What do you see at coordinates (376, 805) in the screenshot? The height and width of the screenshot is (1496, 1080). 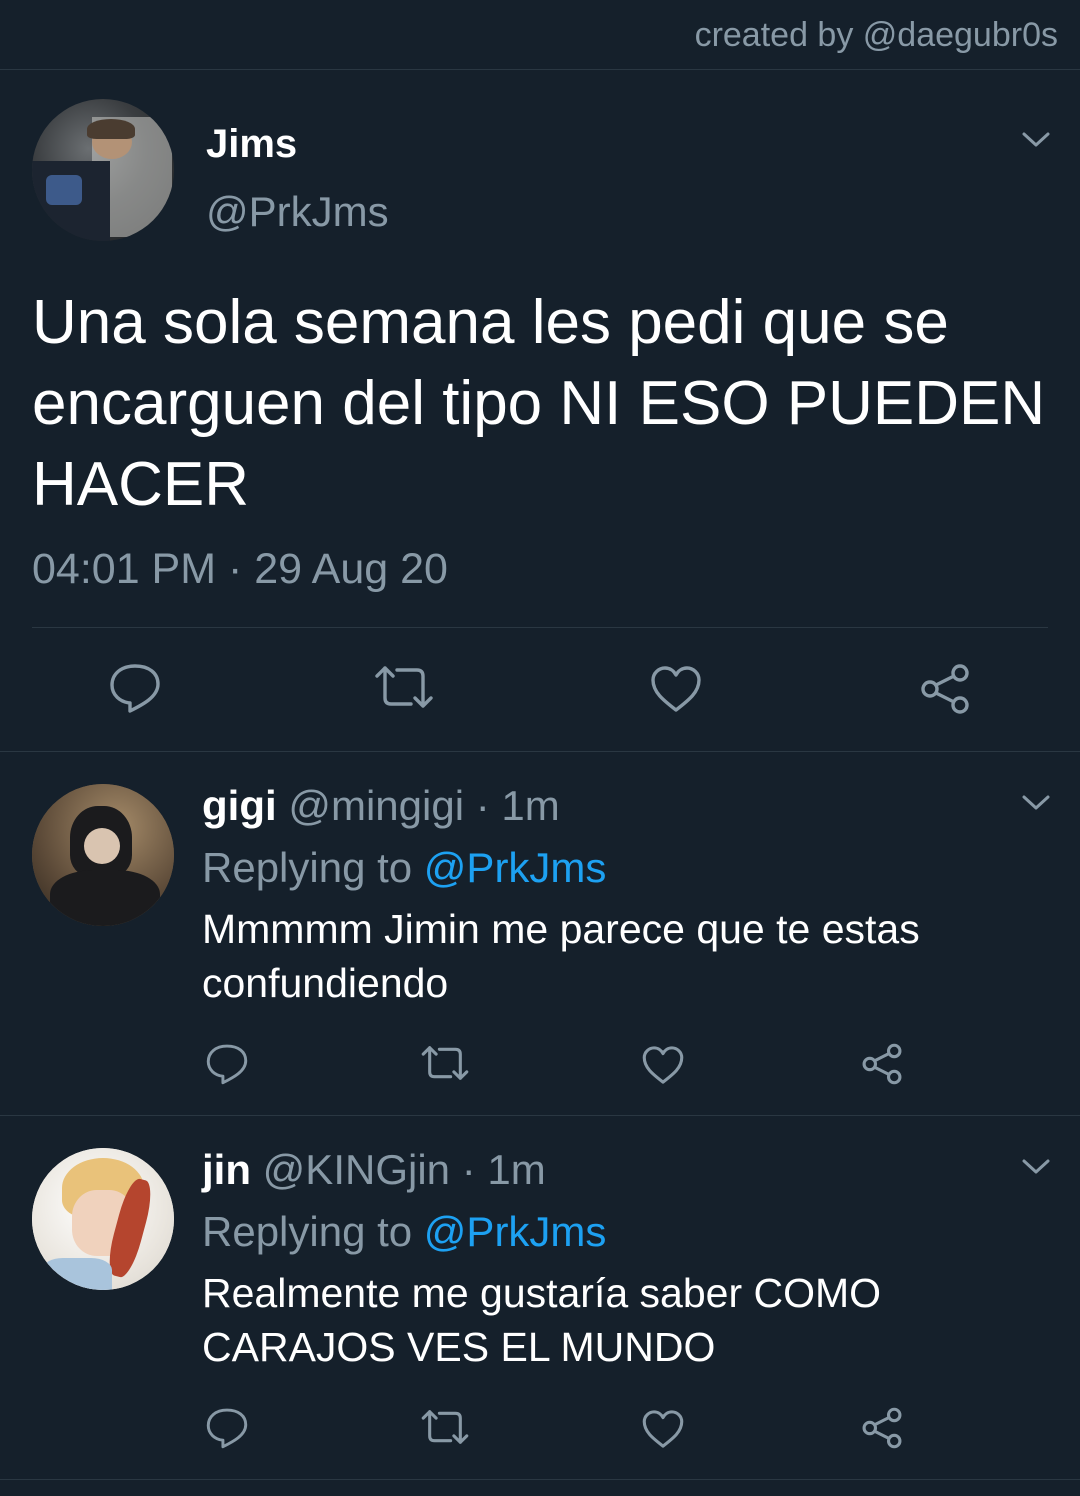 I see `user-handle: @mingigi` at bounding box center [376, 805].